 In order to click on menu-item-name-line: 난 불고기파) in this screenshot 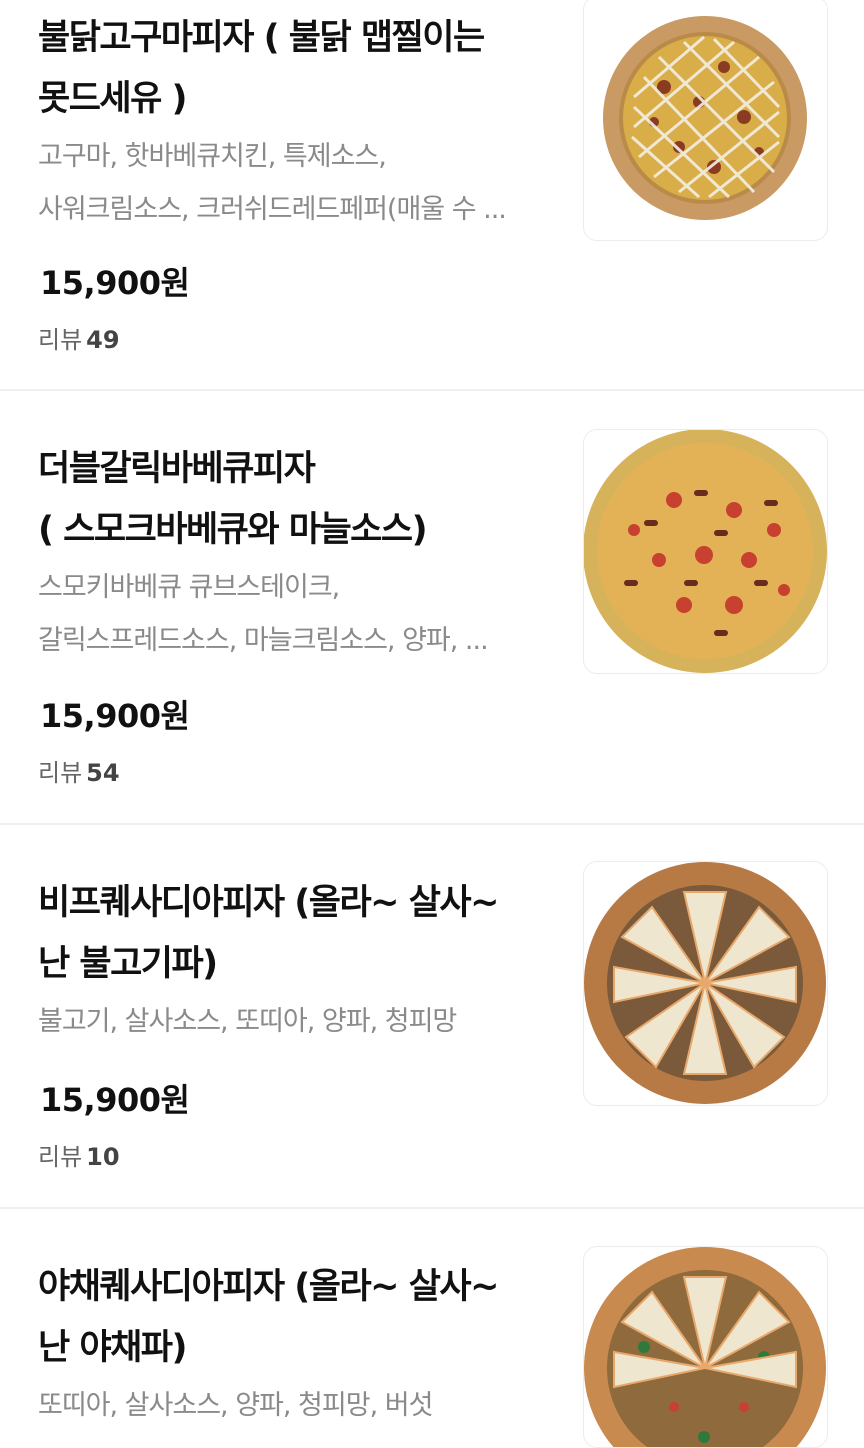, I will do `click(128, 964)`.